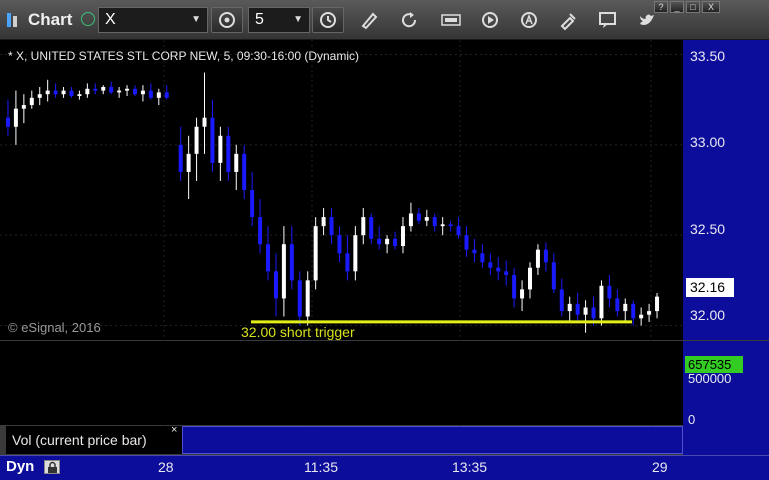 The height and width of the screenshot is (480, 769). I want to click on price-tick: 32.00, so click(708, 315).